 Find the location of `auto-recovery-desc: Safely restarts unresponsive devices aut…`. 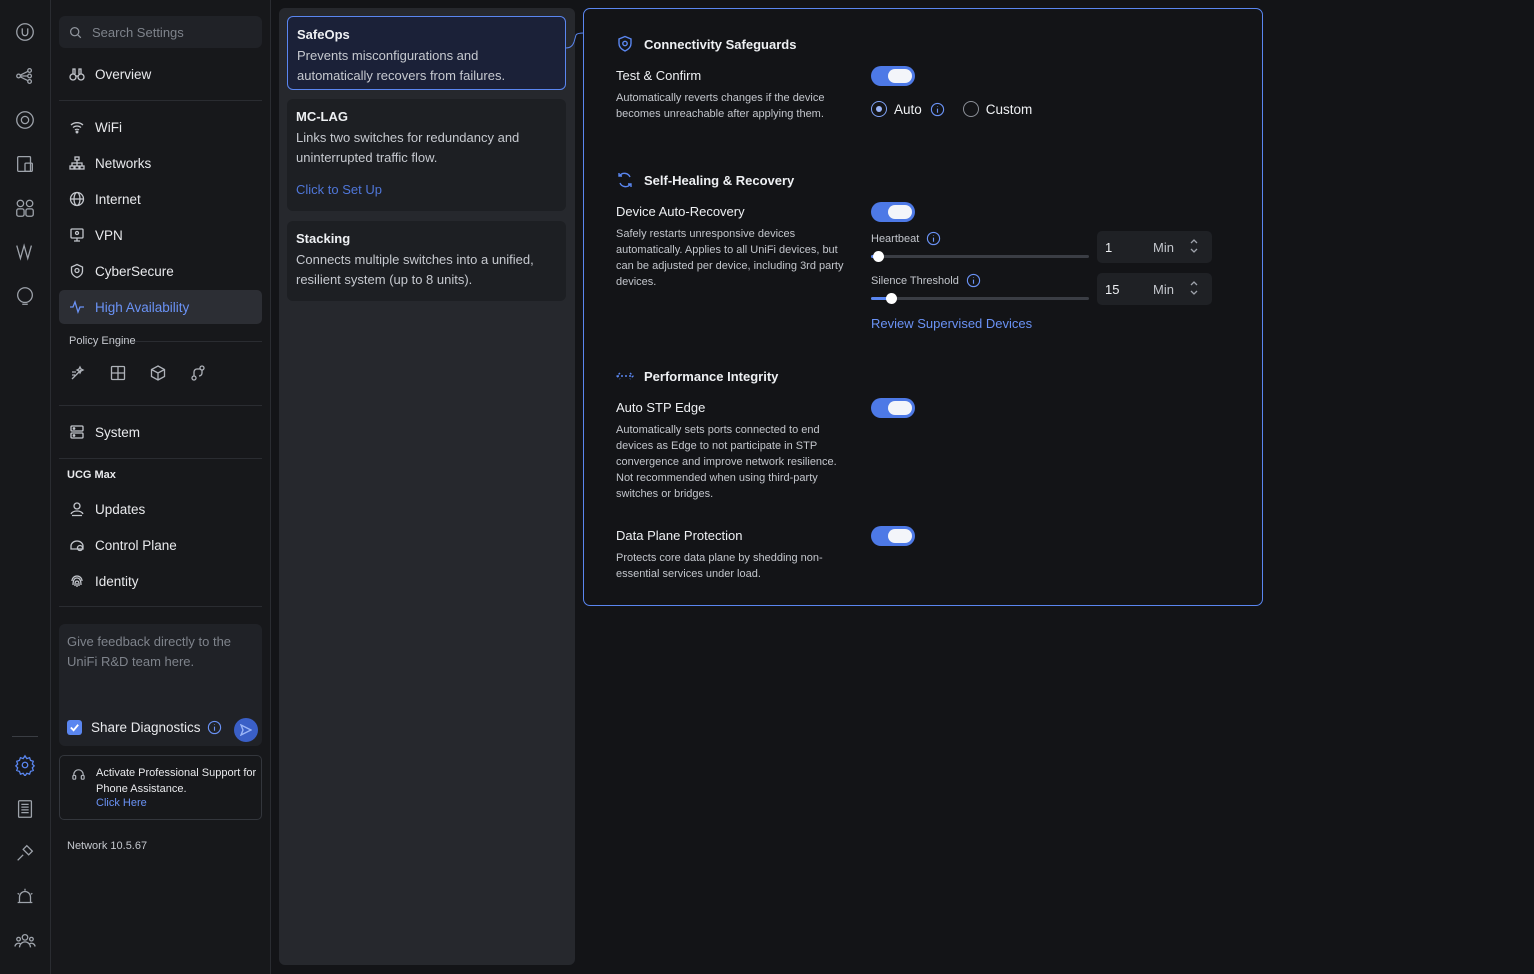

auto-recovery-desc: Safely restarts unresponsive devices aut… is located at coordinates (730, 258).